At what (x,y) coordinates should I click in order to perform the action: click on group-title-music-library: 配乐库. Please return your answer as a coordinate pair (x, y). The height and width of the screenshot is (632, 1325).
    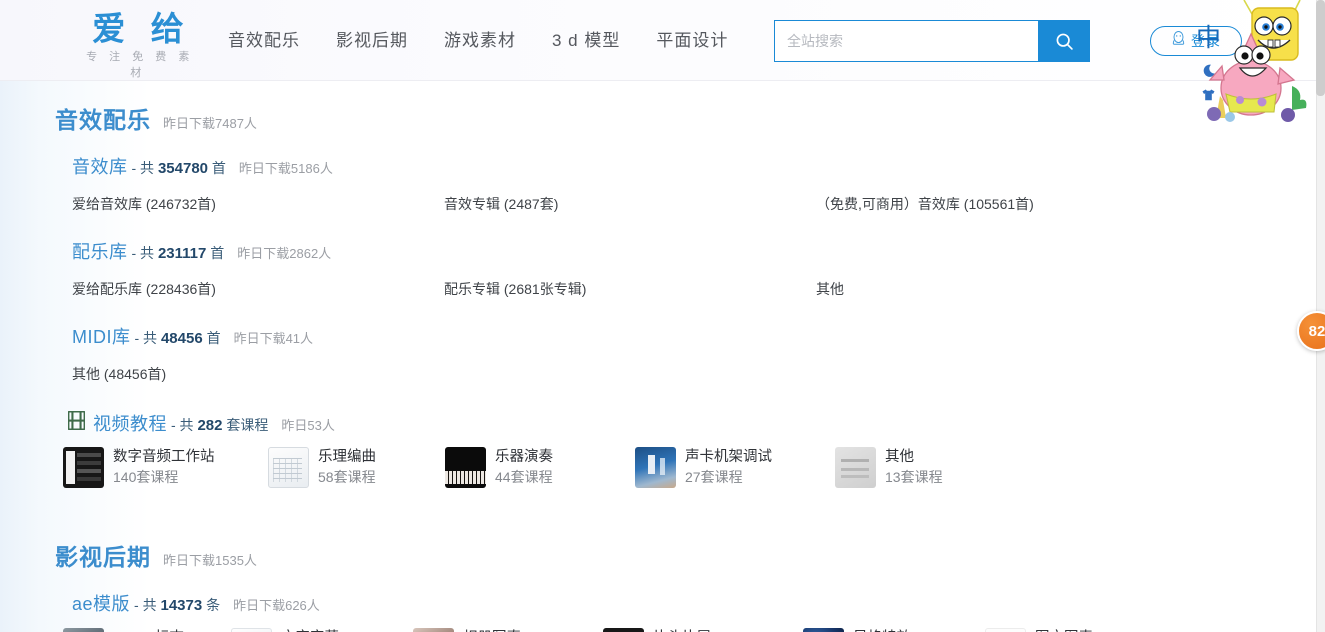
    Looking at the image, I should click on (100, 251).